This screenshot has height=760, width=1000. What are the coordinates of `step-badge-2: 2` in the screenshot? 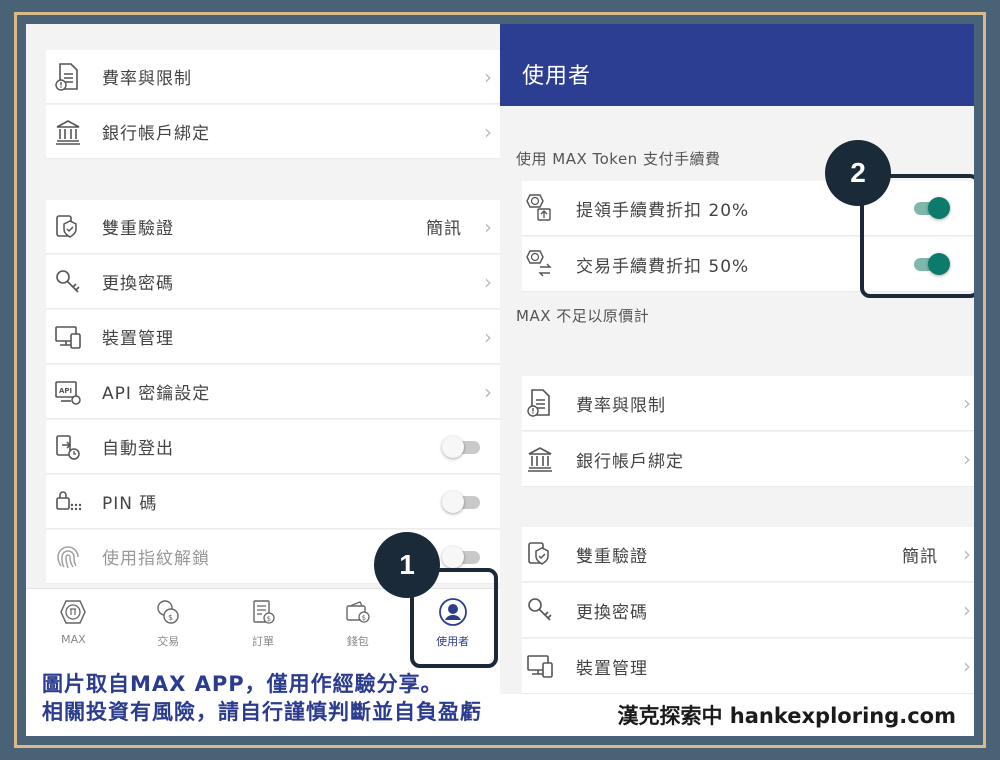 It's located at (858, 173).